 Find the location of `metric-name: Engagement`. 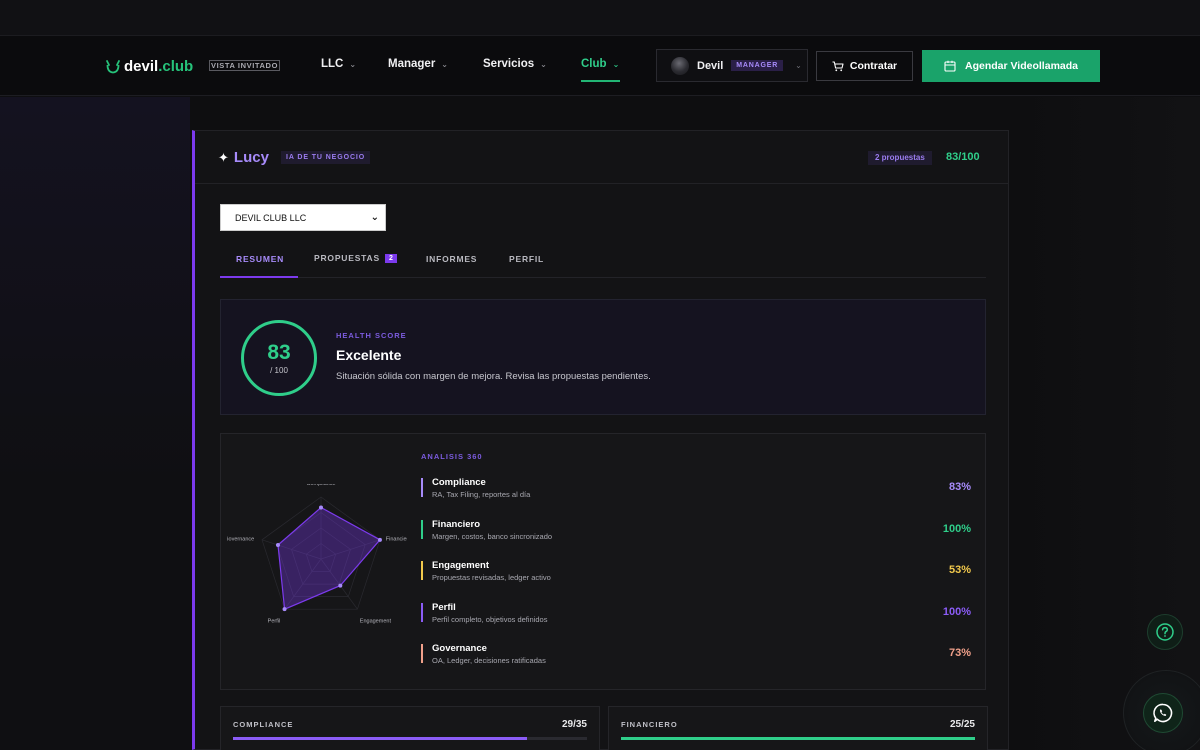

metric-name: Engagement is located at coordinates (461, 566).